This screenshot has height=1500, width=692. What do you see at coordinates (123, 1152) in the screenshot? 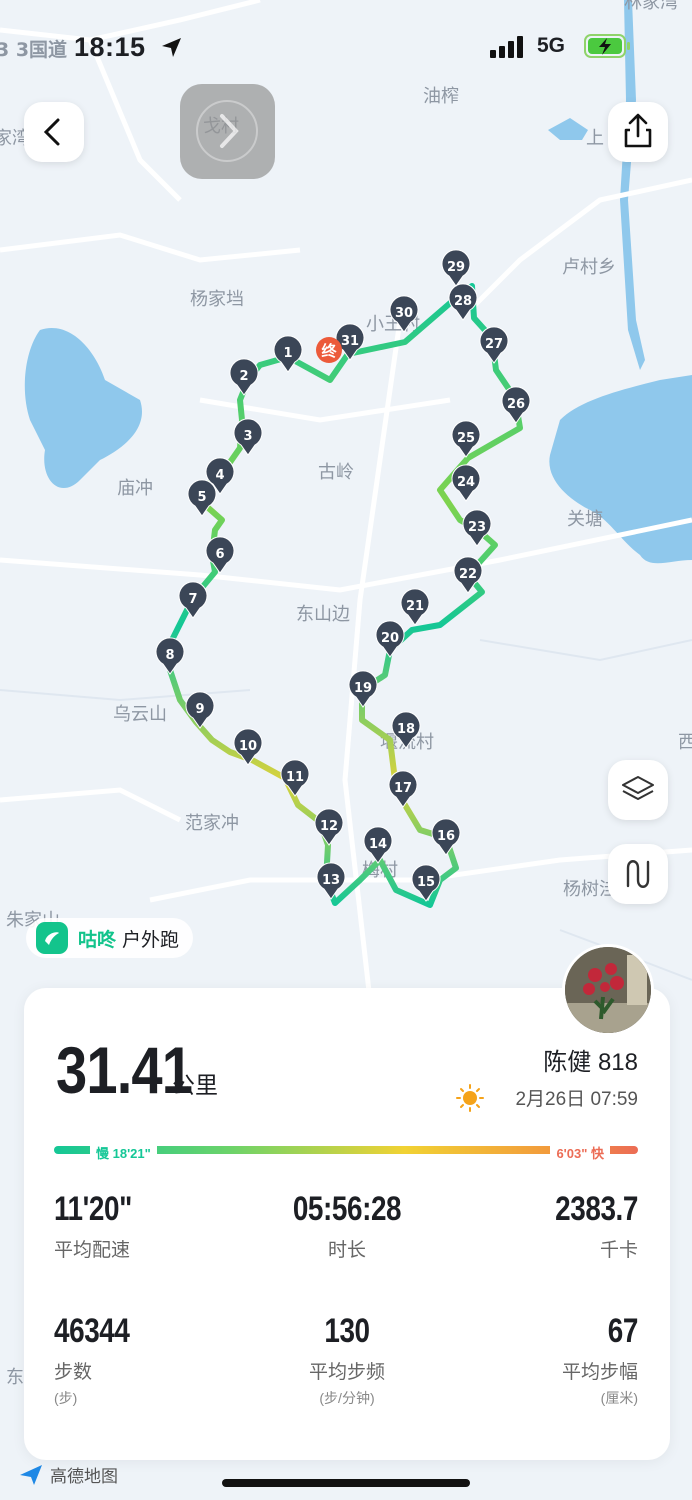
I see `pace-slow-label: 慢 18'21"` at bounding box center [123, 1152].